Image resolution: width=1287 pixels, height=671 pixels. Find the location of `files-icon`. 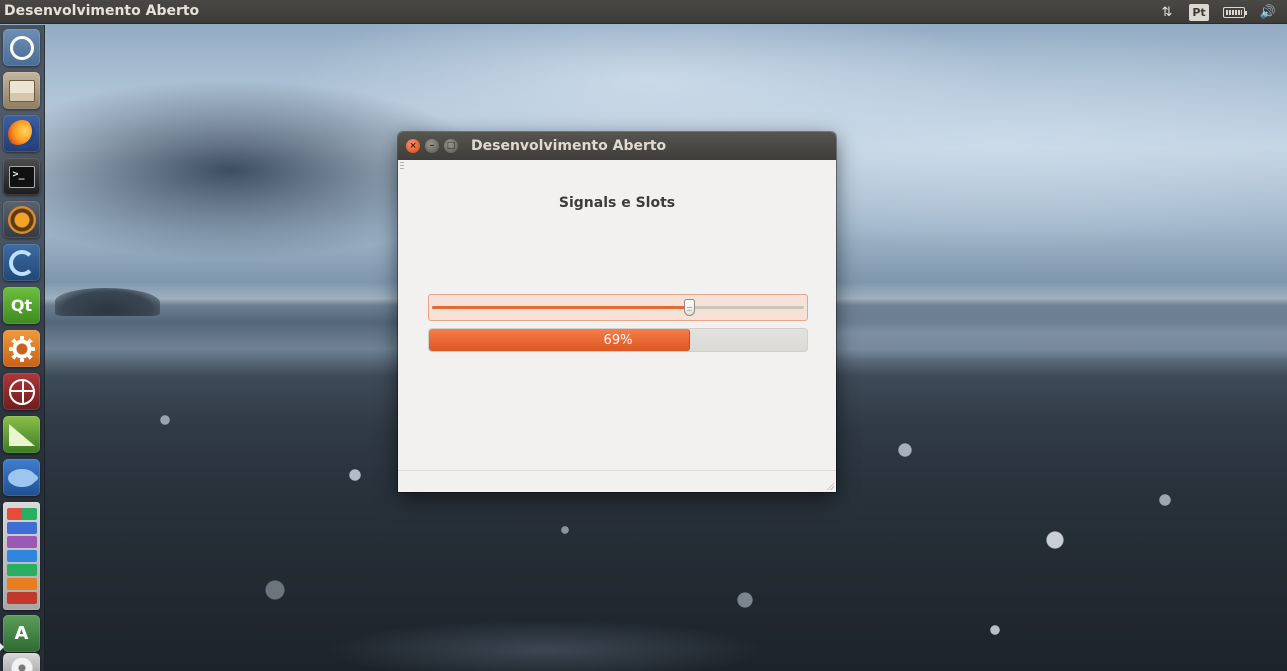

files-icon is located at coordinates (21, 90).